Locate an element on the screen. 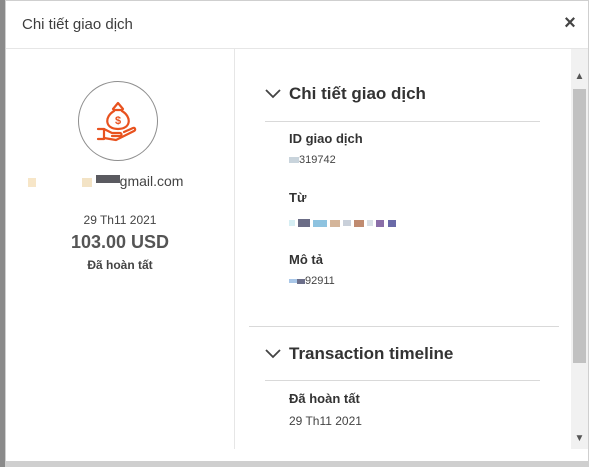 The width and height of the screenshot is (589, 467). dialog-title: Chi tiết giao dịch is located at coordinates (77, 24).